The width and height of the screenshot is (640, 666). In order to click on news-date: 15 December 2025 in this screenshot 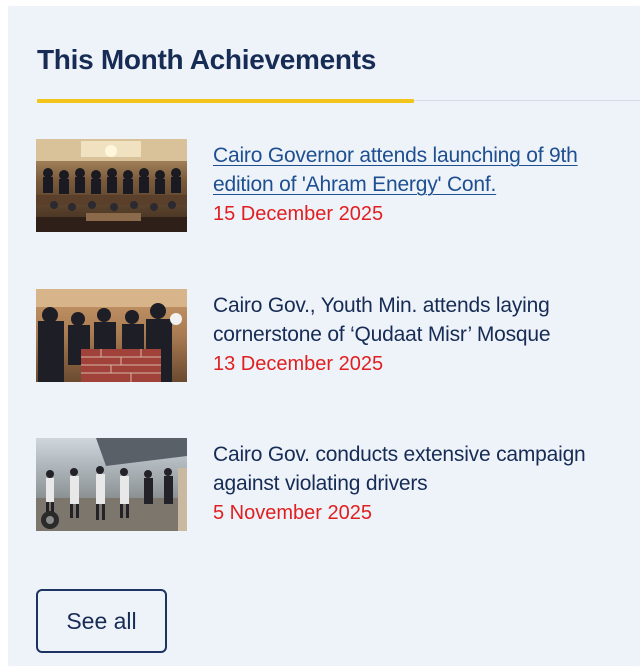, I will do `click(298, 214)`.